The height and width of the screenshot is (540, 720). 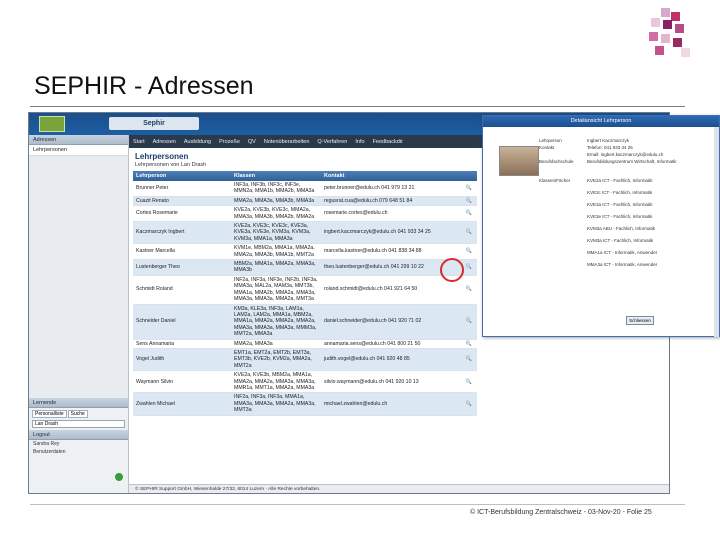 I want to click on cell-name: Sens Annamaria, so click(x=182, y=344).